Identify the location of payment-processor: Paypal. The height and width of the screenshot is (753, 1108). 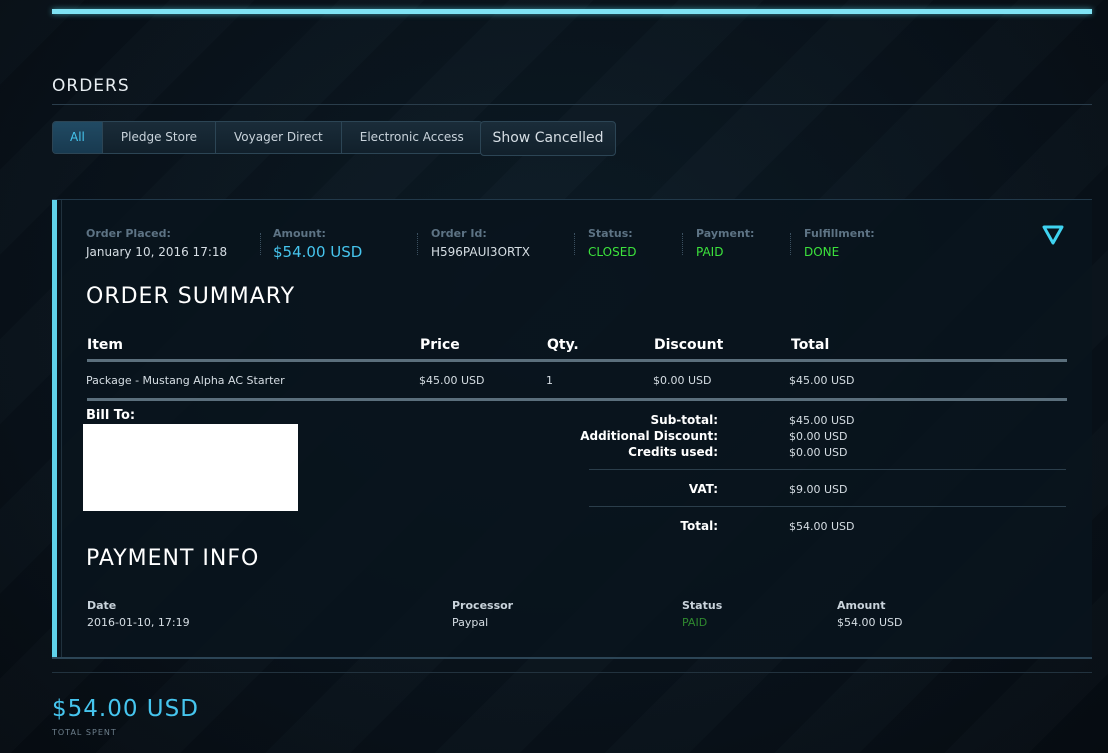
(470, 622).